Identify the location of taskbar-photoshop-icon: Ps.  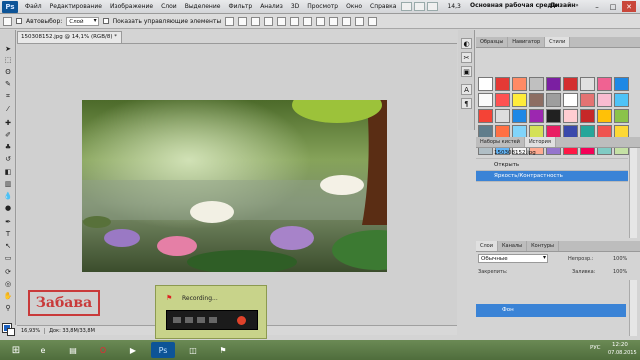
(163, 350).